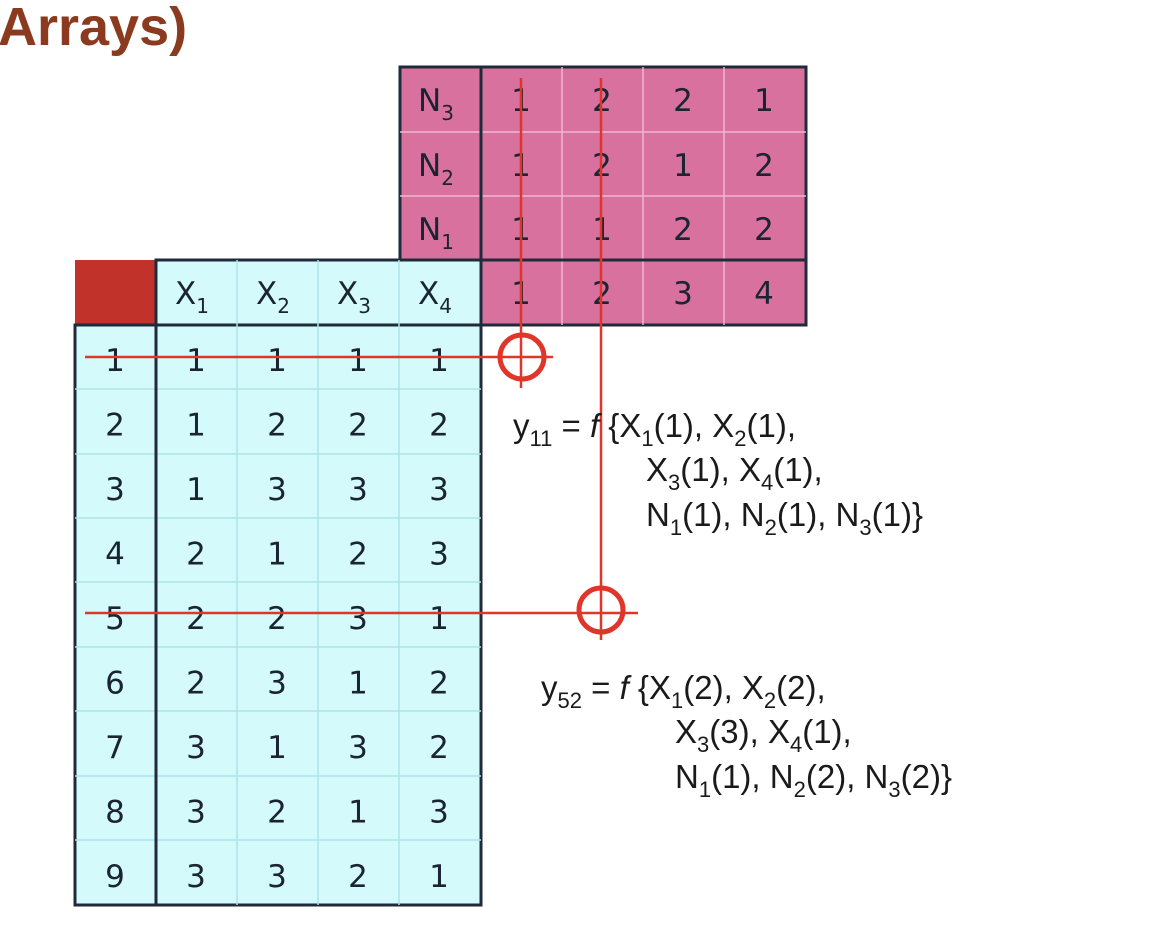 The image size is (1152, 948). Describe the element at coordinates (813, 780) in the screenshot. I see `svg-text: N1(1), N2(2), N3(2)}` at that location.